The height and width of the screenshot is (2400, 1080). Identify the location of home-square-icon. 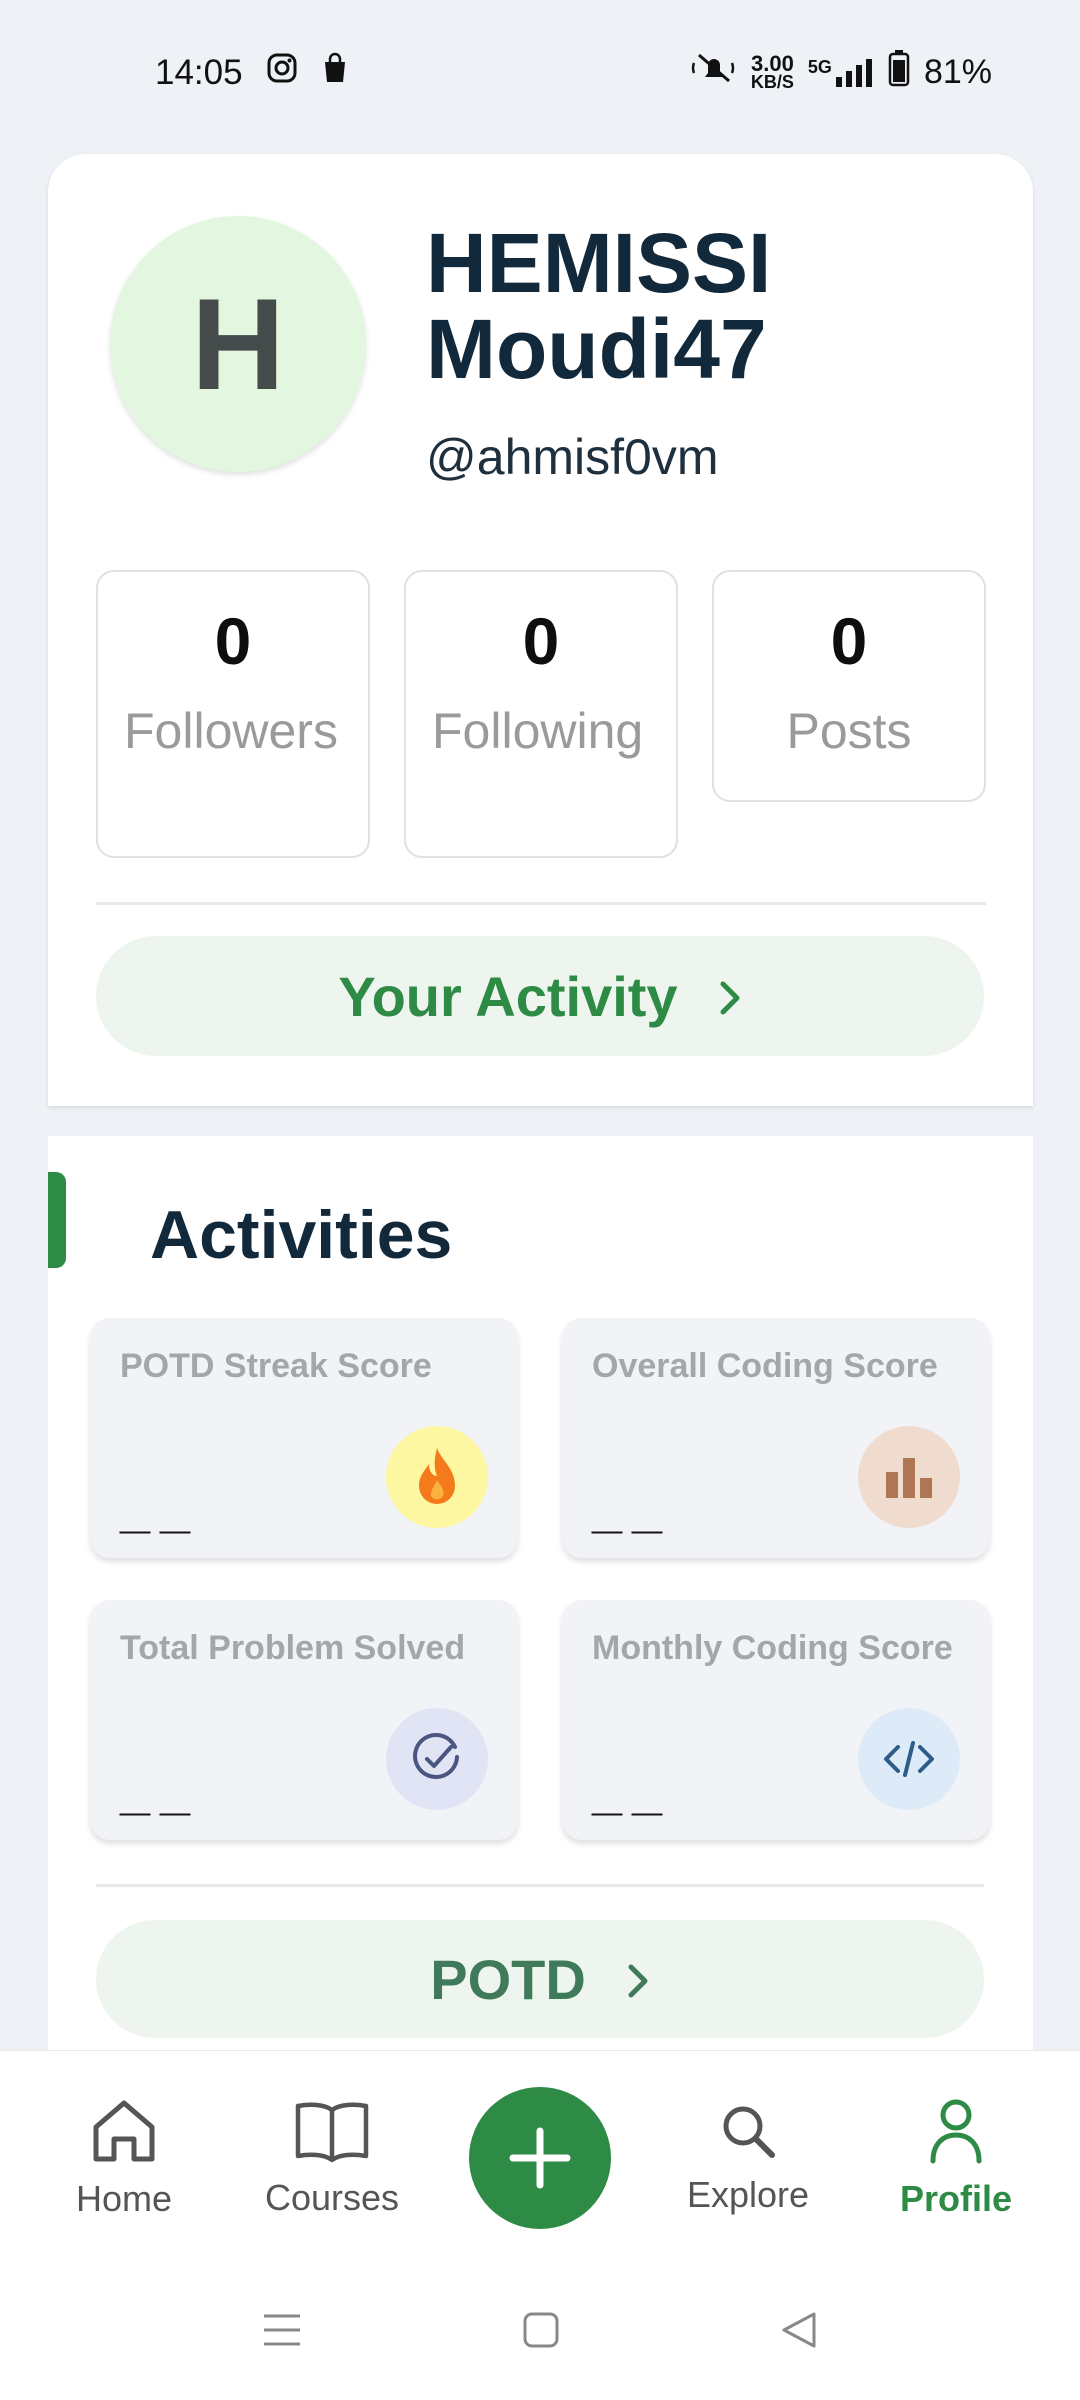
(541, 2332).